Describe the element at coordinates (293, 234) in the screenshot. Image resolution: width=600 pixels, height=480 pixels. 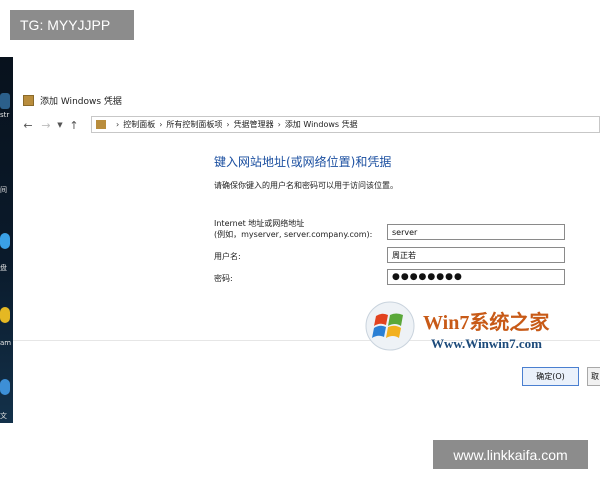
I see `address-label-line2: (例如，myserver, server.company.com):` at that location.